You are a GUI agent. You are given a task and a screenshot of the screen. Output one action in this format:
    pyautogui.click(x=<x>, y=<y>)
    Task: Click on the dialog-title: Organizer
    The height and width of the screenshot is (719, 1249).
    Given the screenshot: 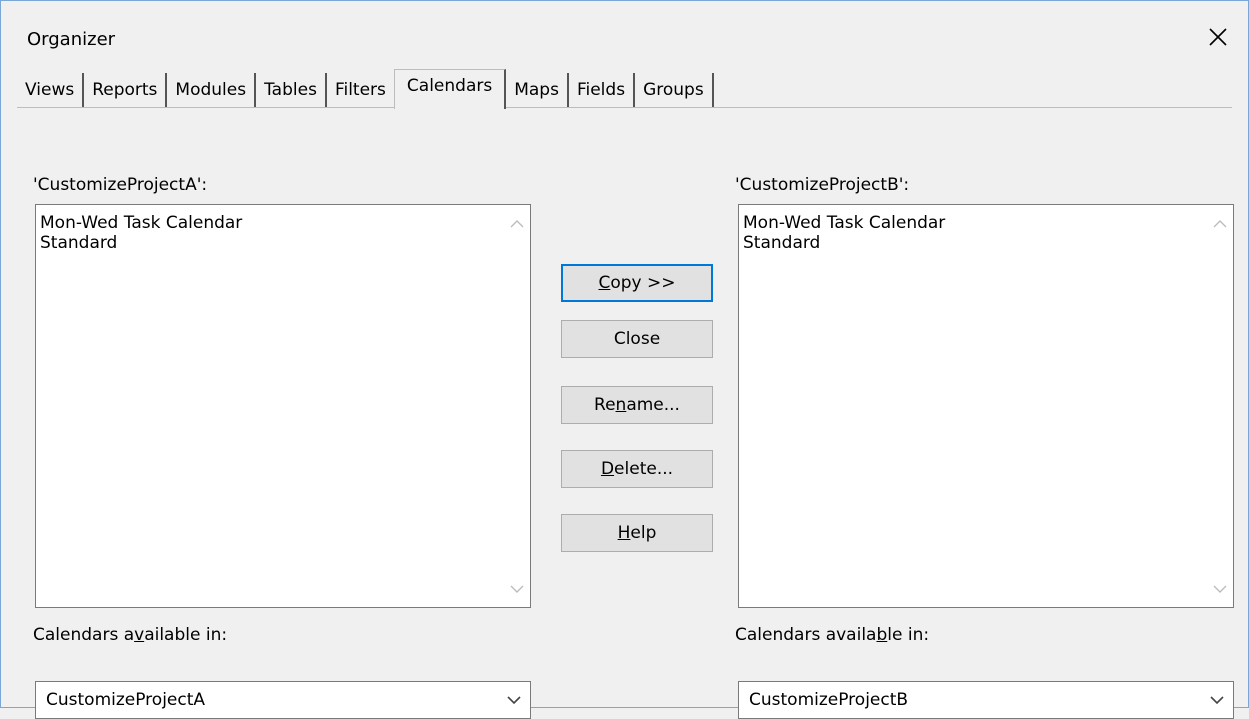 What is the action you would take?
    pyautogui.click(x=71, y=39)
    